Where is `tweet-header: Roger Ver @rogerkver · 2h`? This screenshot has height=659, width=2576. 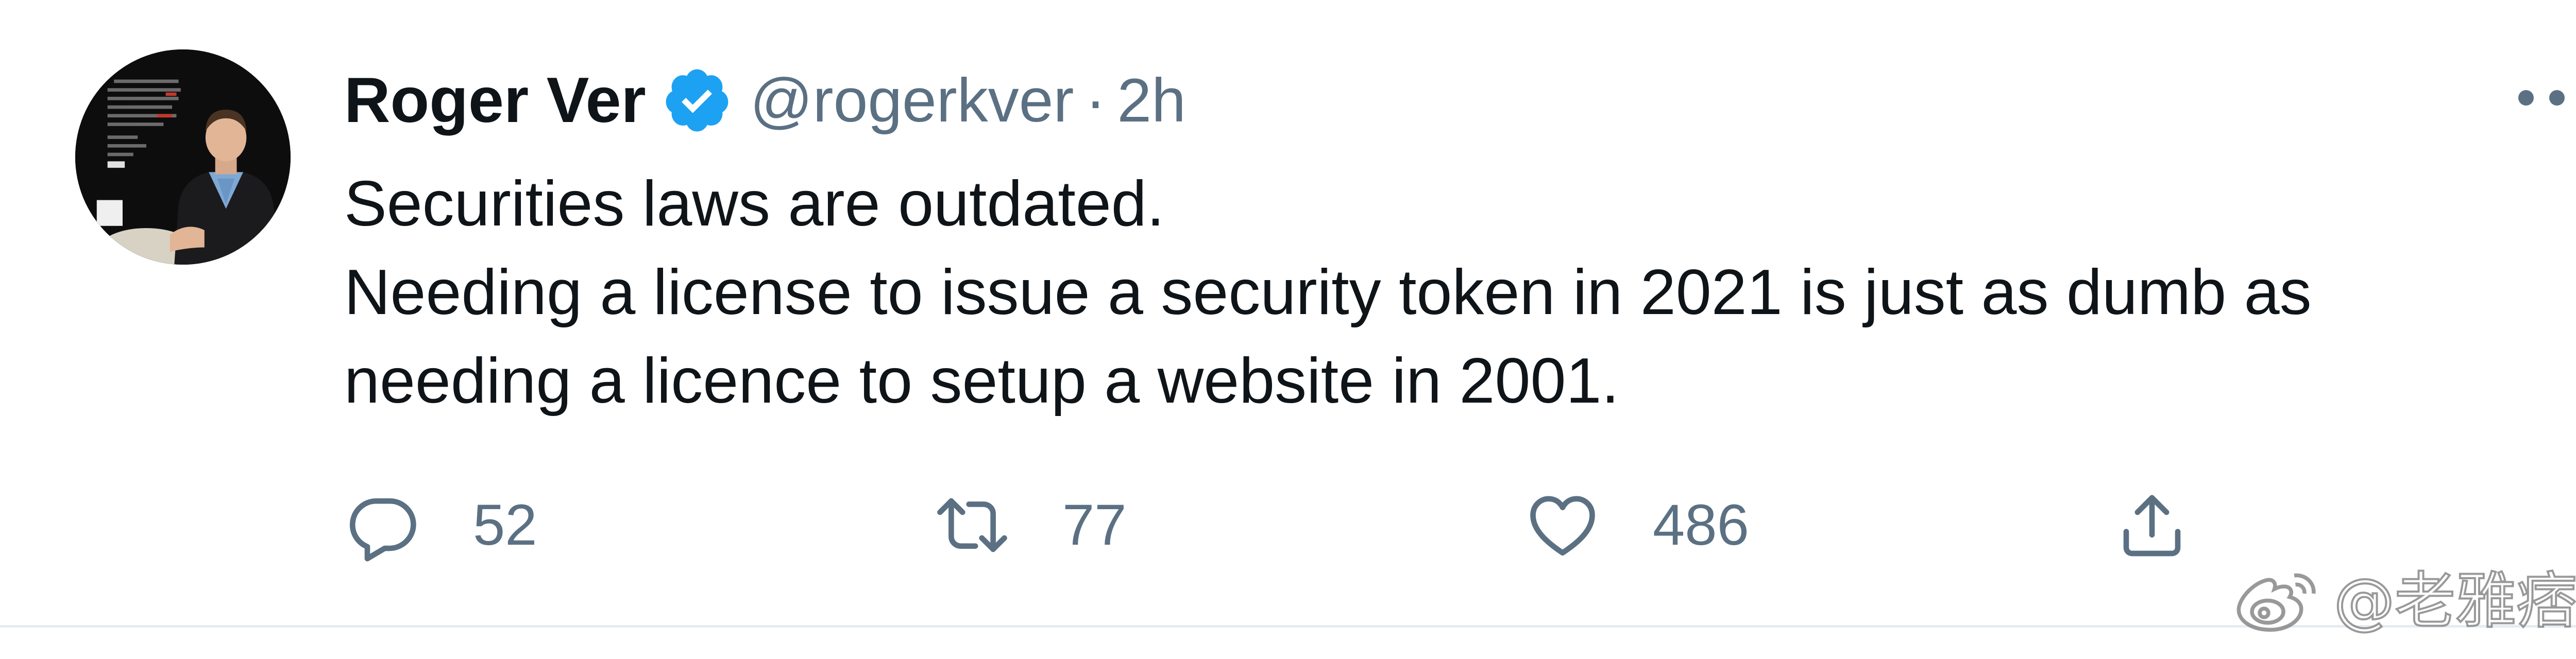 tweet-header: Roger Ver @rogerkver · 2h is located at coordinates (765, 101).